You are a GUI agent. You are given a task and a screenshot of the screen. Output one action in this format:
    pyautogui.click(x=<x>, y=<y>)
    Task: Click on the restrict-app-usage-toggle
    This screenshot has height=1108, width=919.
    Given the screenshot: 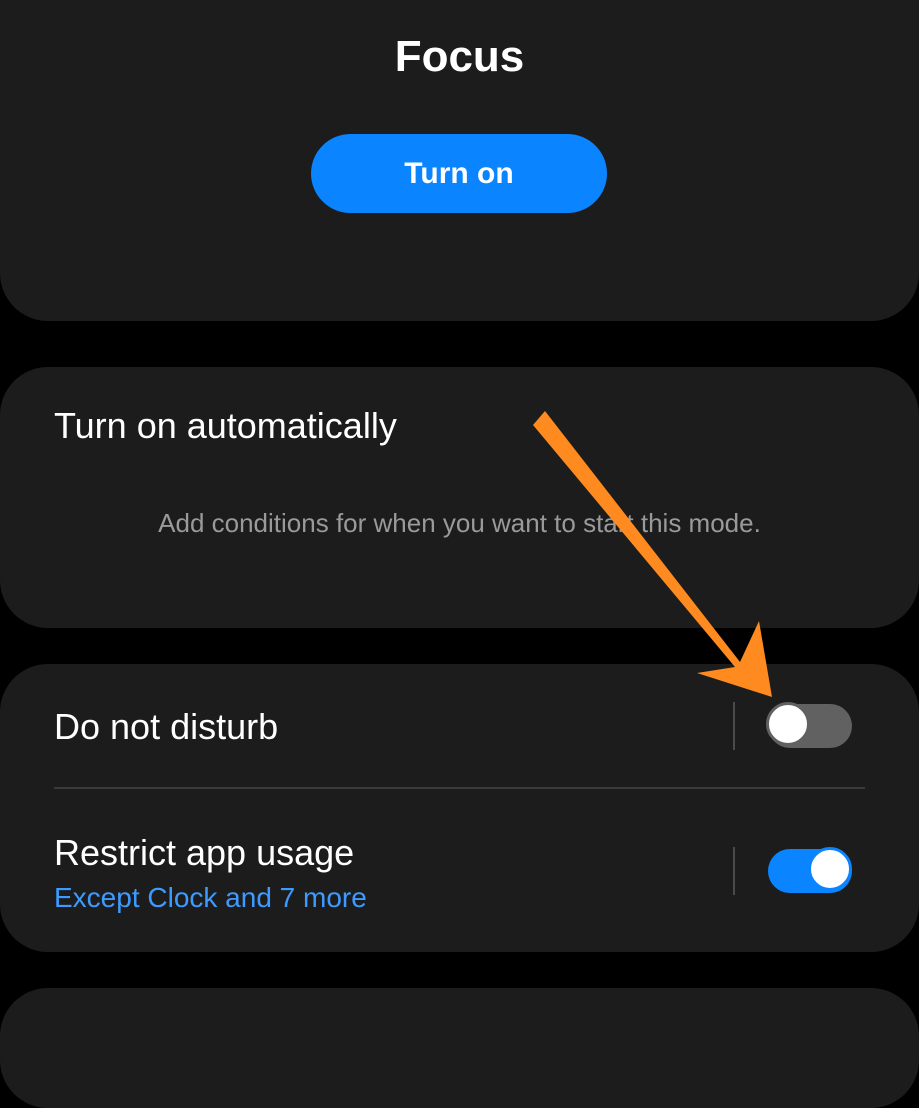 What is the action you would take?
    pyautogui.click(x=810, y=870)
    